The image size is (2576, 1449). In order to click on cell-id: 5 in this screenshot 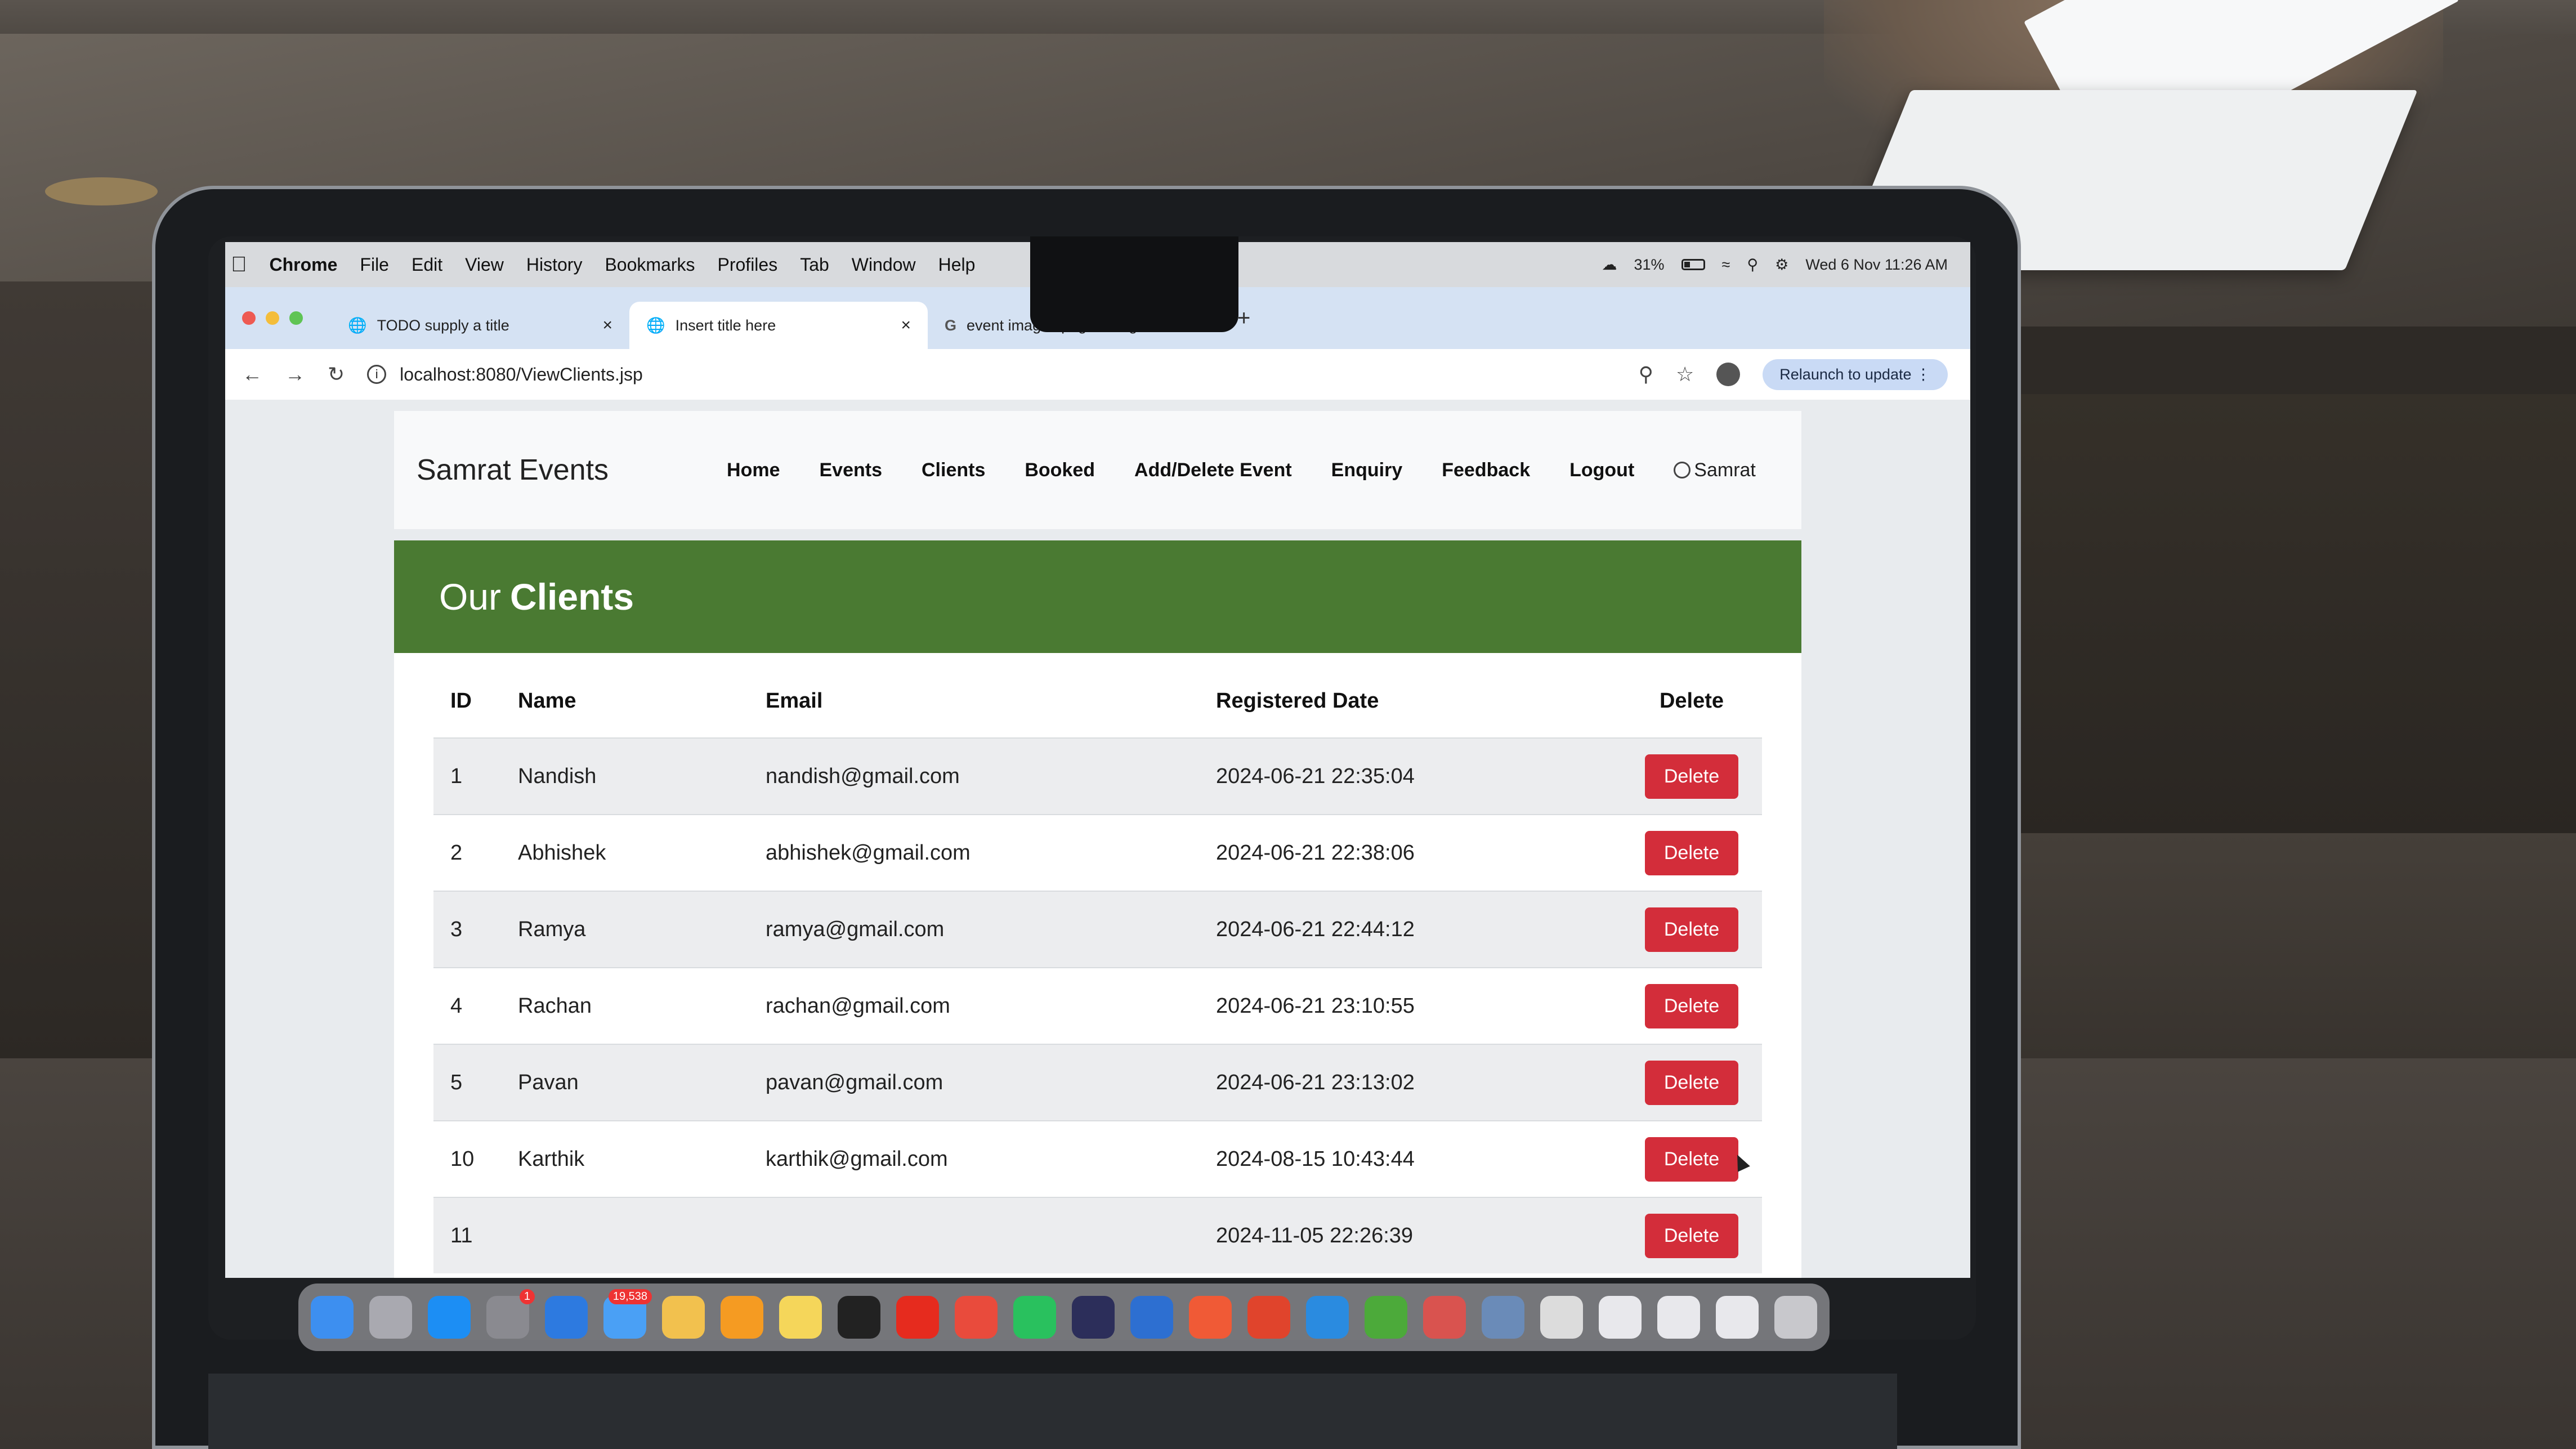, I will do `click(456, 1082)`.